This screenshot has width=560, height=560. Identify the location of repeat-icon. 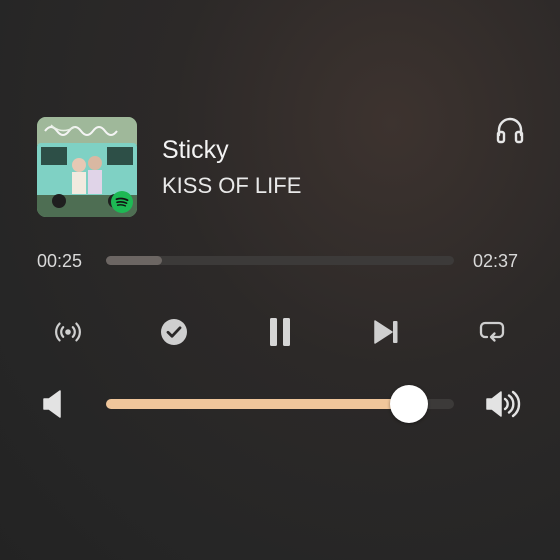
(492, 331).